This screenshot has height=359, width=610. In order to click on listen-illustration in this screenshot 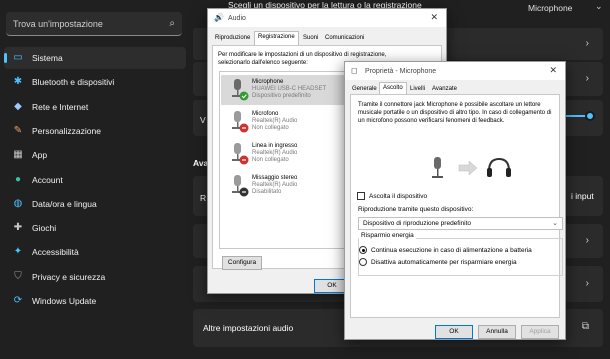, I will do `click(471, 167)`.